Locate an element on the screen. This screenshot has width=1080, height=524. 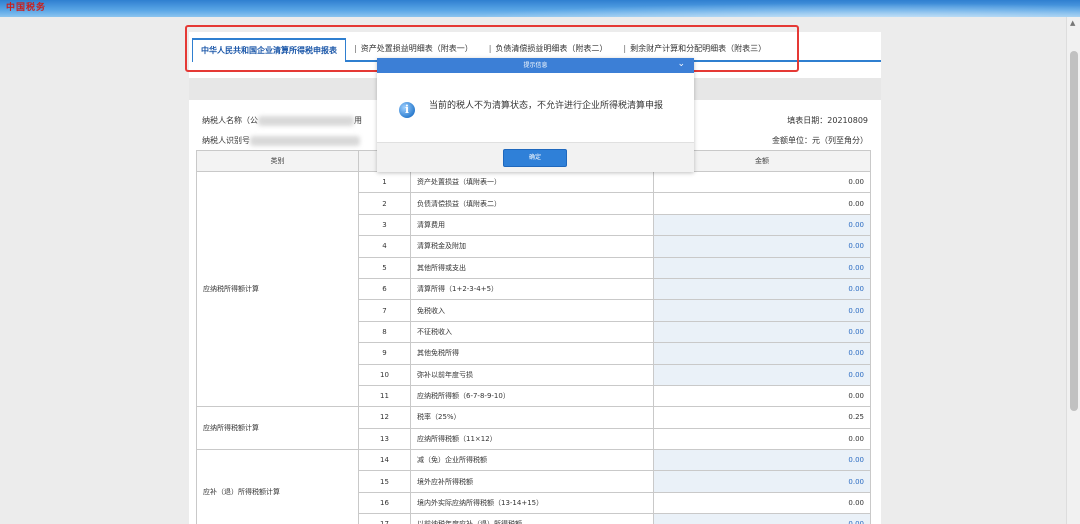
tab-attachment-2: | 负债清偿损益明细表（附表二） is located at coordinates (548, 49).